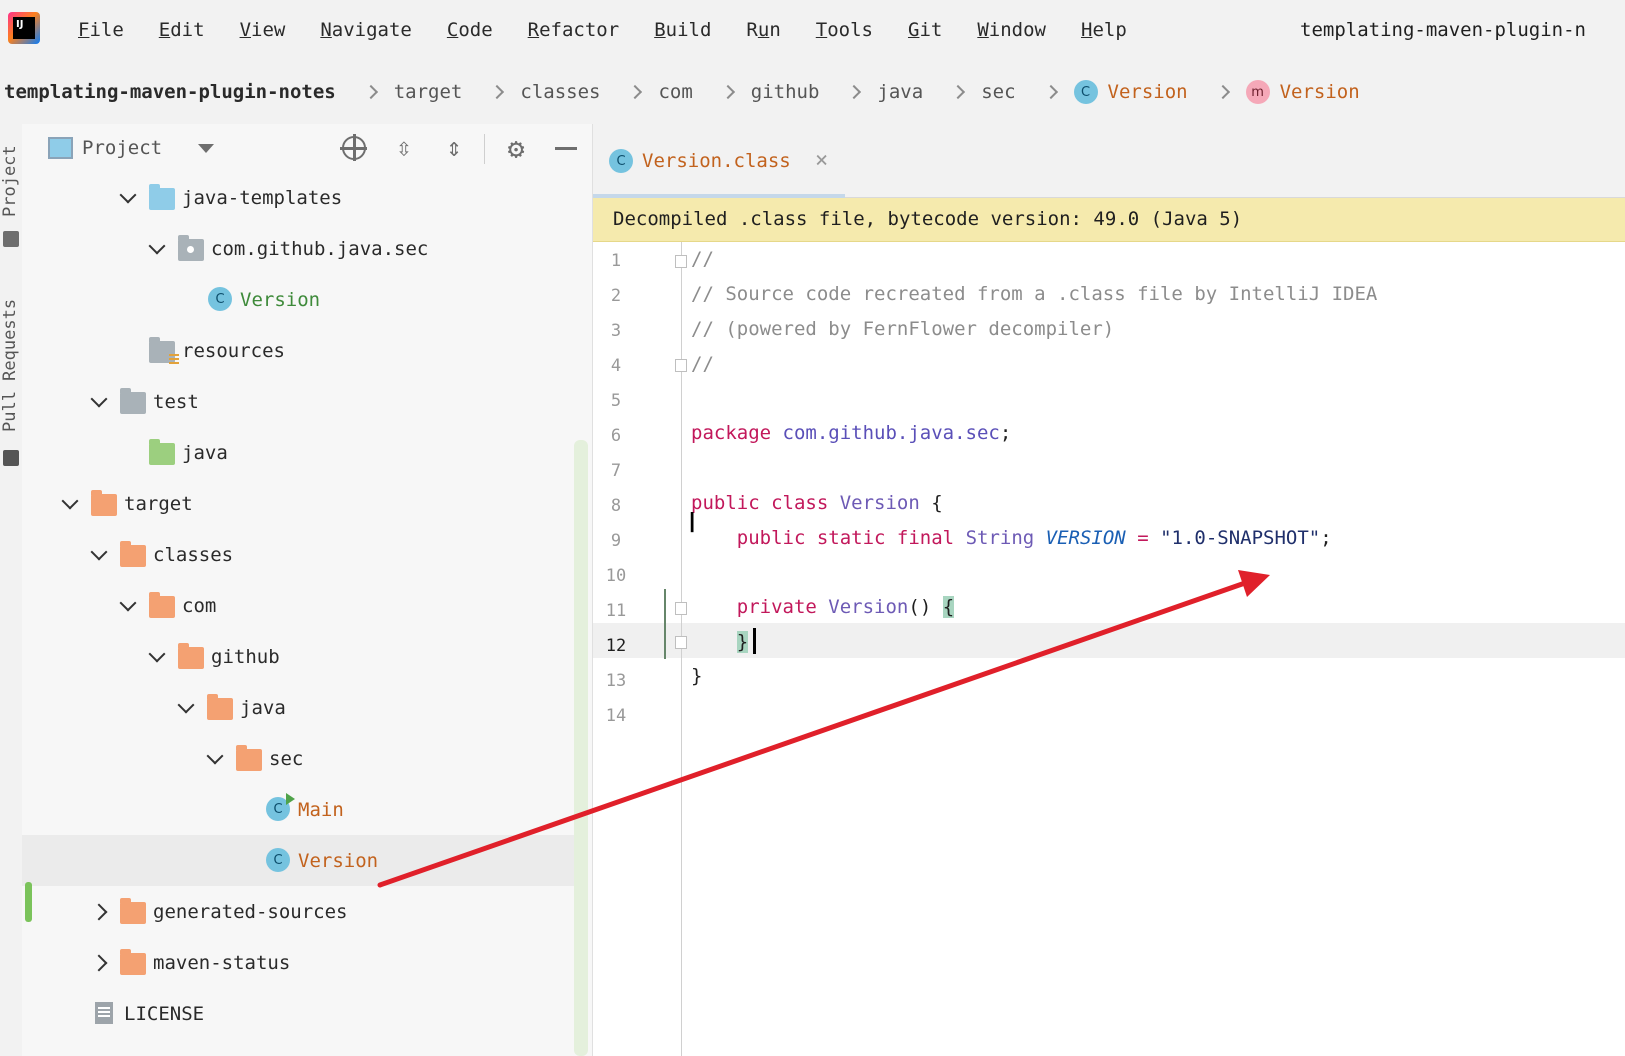  I want to click on menu-navigate: Navigate, so click(366, 30).